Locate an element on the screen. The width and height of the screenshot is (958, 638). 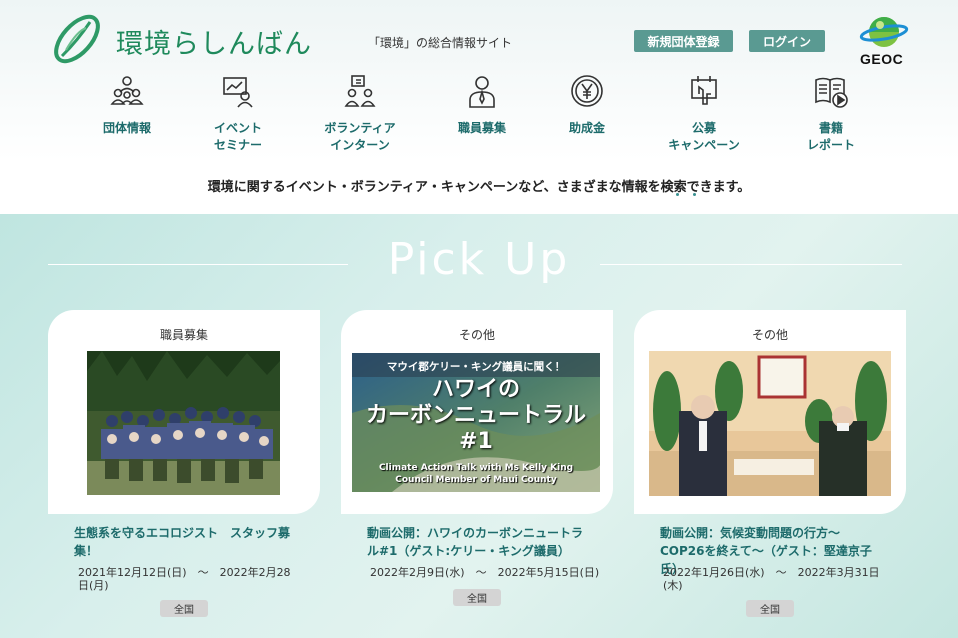
nav-label: 団体情報 is located at coordinates (126, 128).